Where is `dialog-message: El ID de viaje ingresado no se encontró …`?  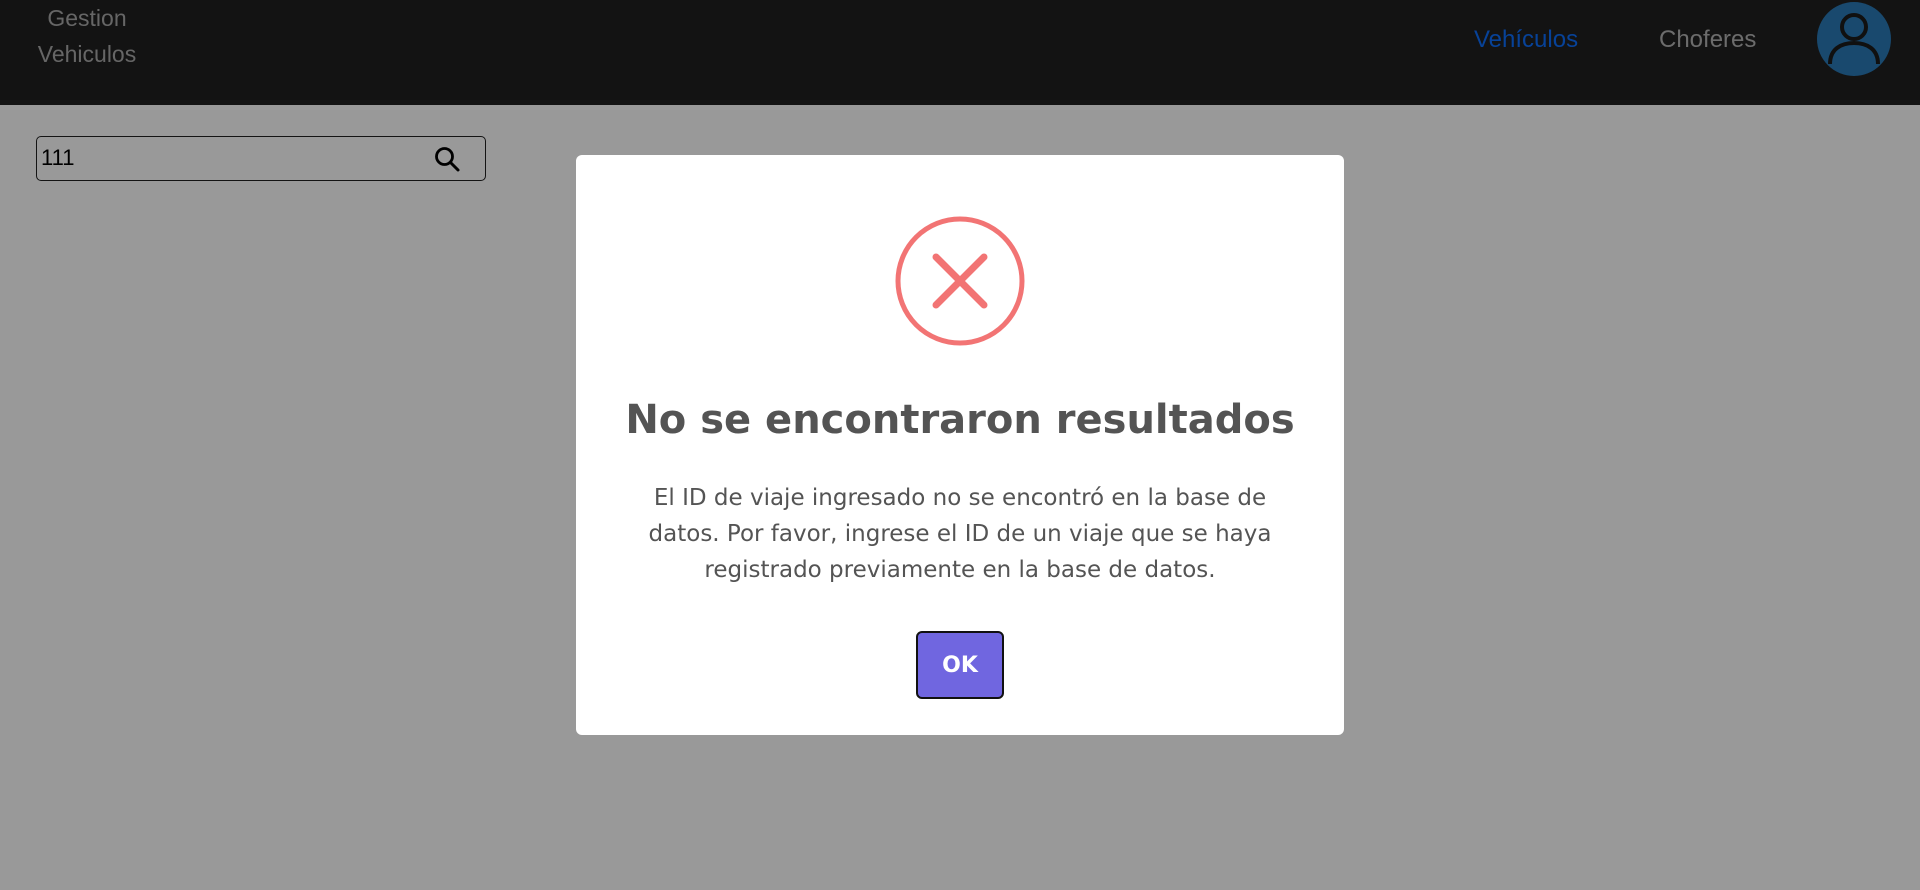
dialog-message: El ID de viaje ingresado no se encontró … is located at coordinates (960, 534).